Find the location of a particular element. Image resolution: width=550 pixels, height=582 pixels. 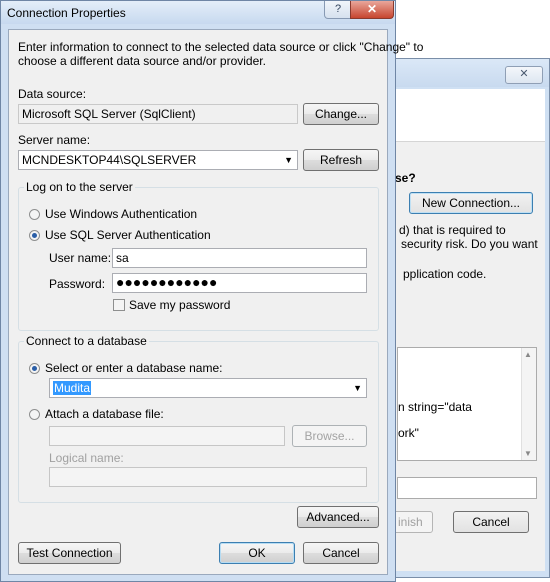

database-name-combo: Mudita ▼ is located at coordinates (208, 388).